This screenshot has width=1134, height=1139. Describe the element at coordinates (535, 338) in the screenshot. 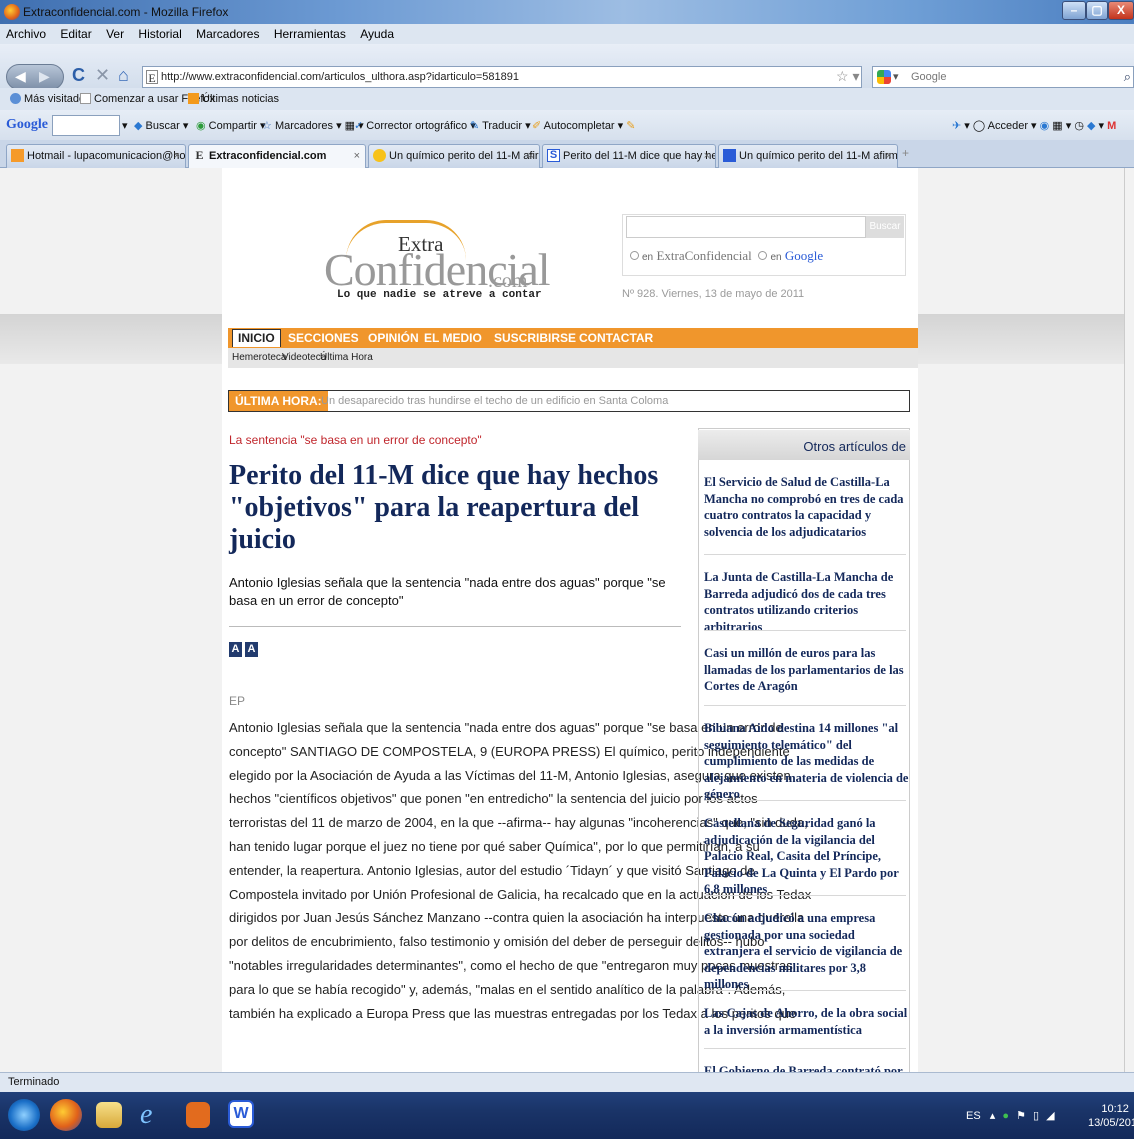

I see `nav-suscribirse: SUSCRIBIRSE` at that location.